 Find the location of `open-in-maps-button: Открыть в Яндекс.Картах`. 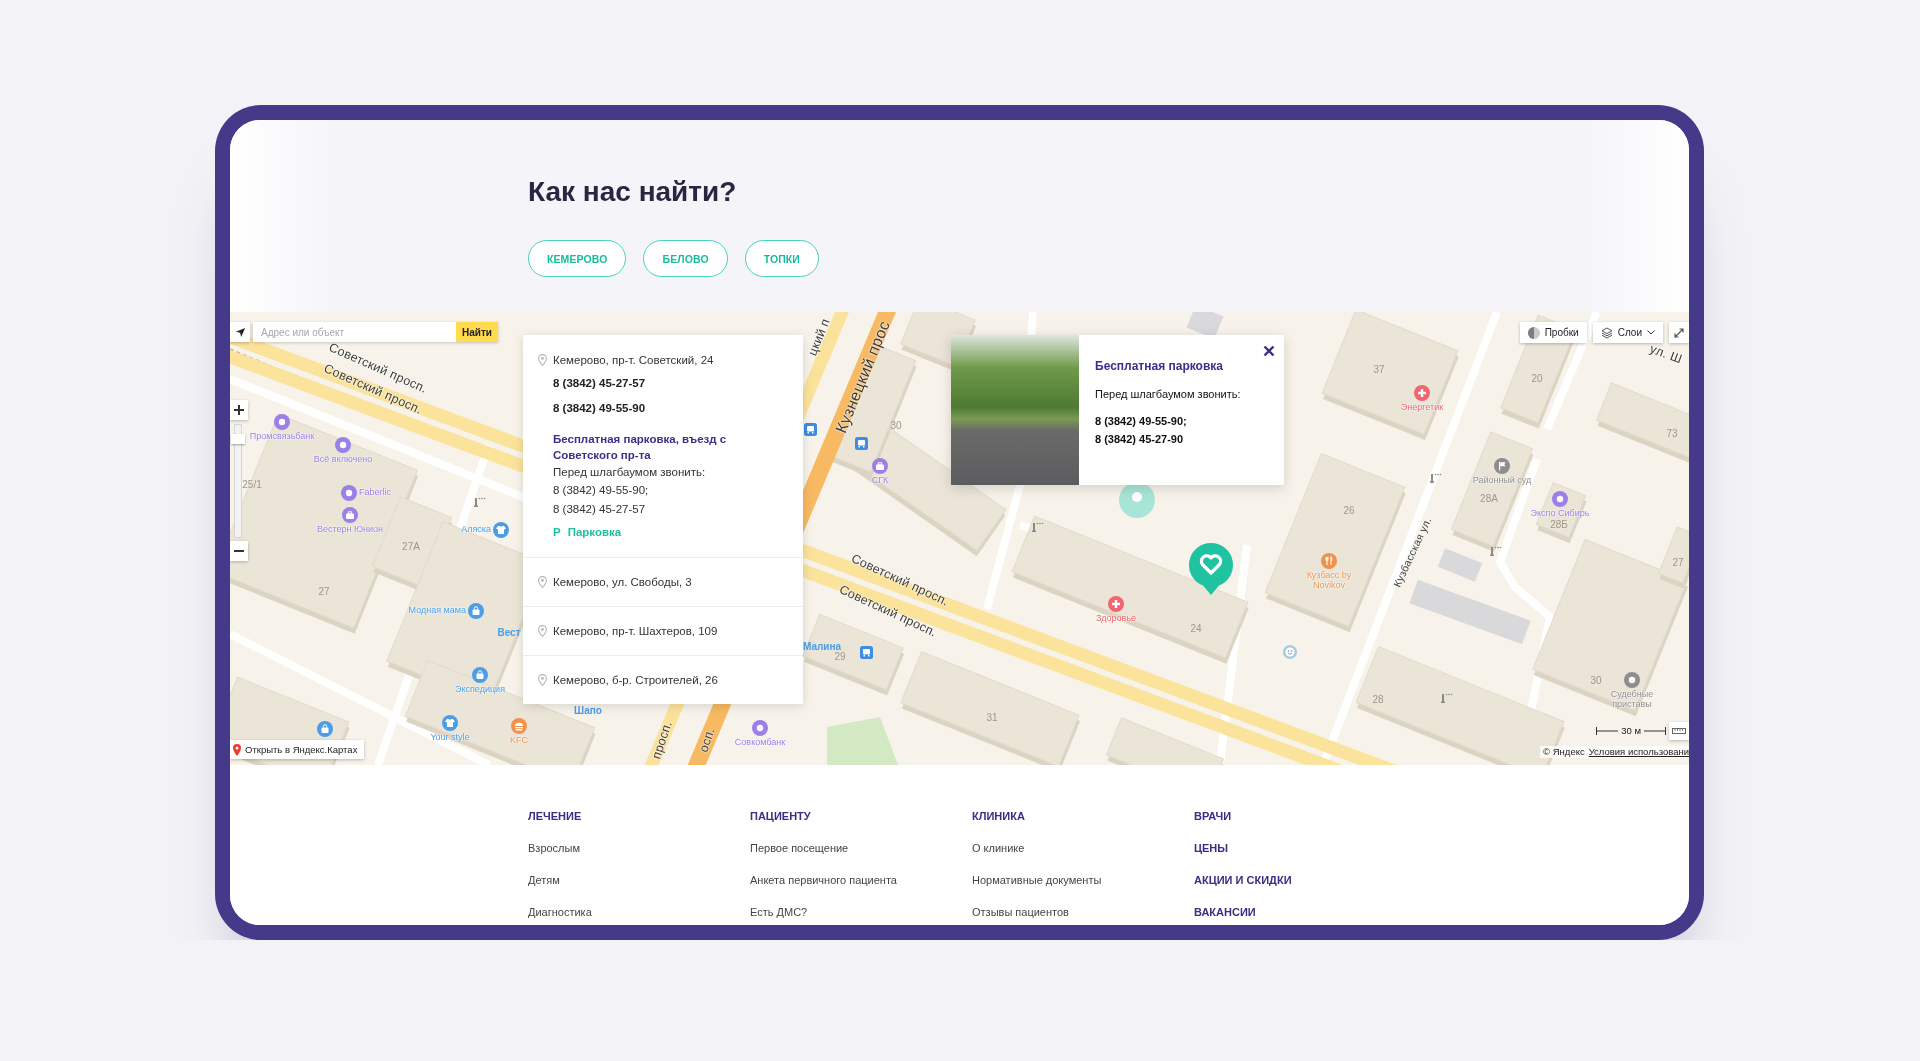

open-in-maps-button: Открыть в Яндекс.Картах is located at coordinates (297, 749).